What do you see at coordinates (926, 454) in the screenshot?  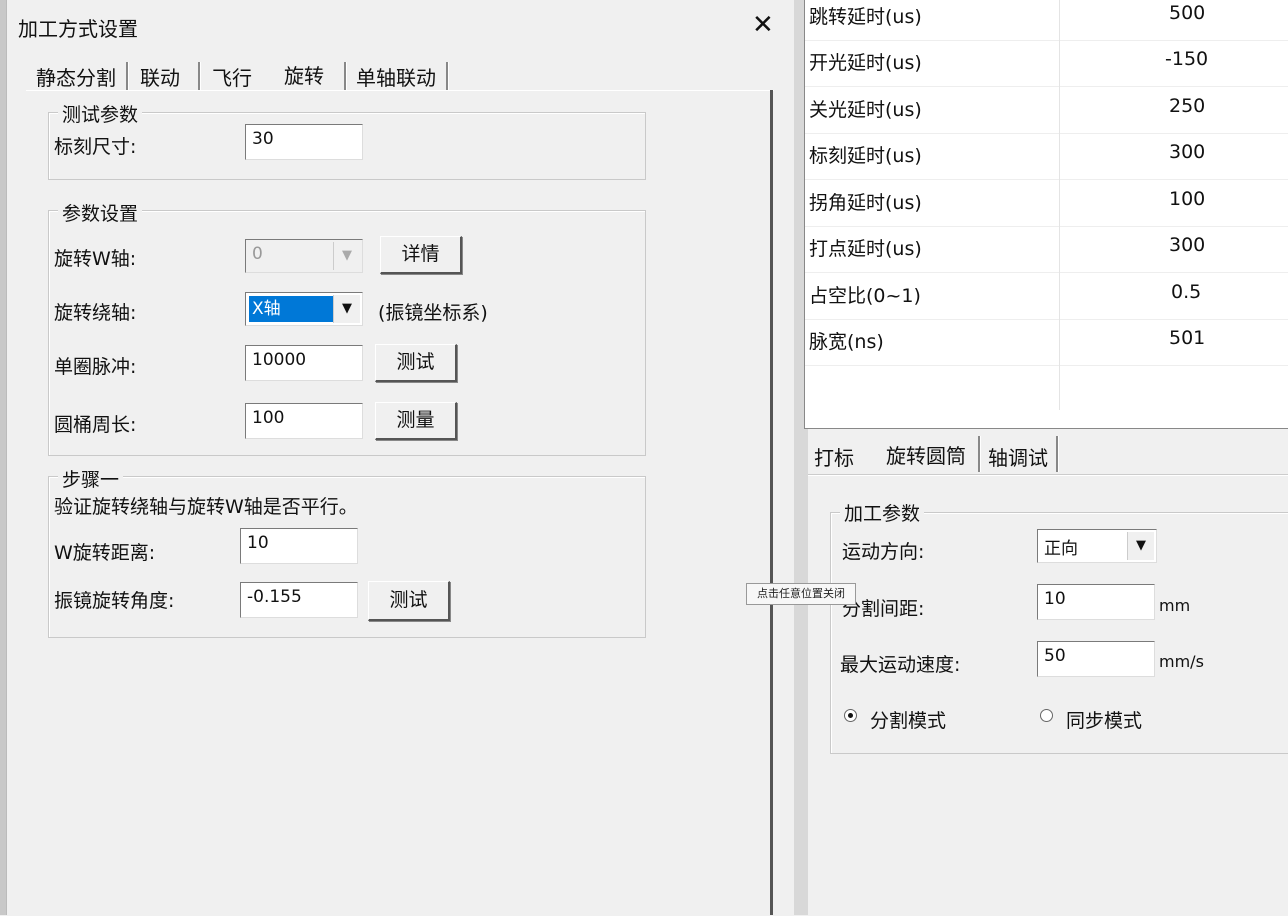 I see `tab-rotary-cylinder: 旋转圆筒` at bounding box center [926, 454].